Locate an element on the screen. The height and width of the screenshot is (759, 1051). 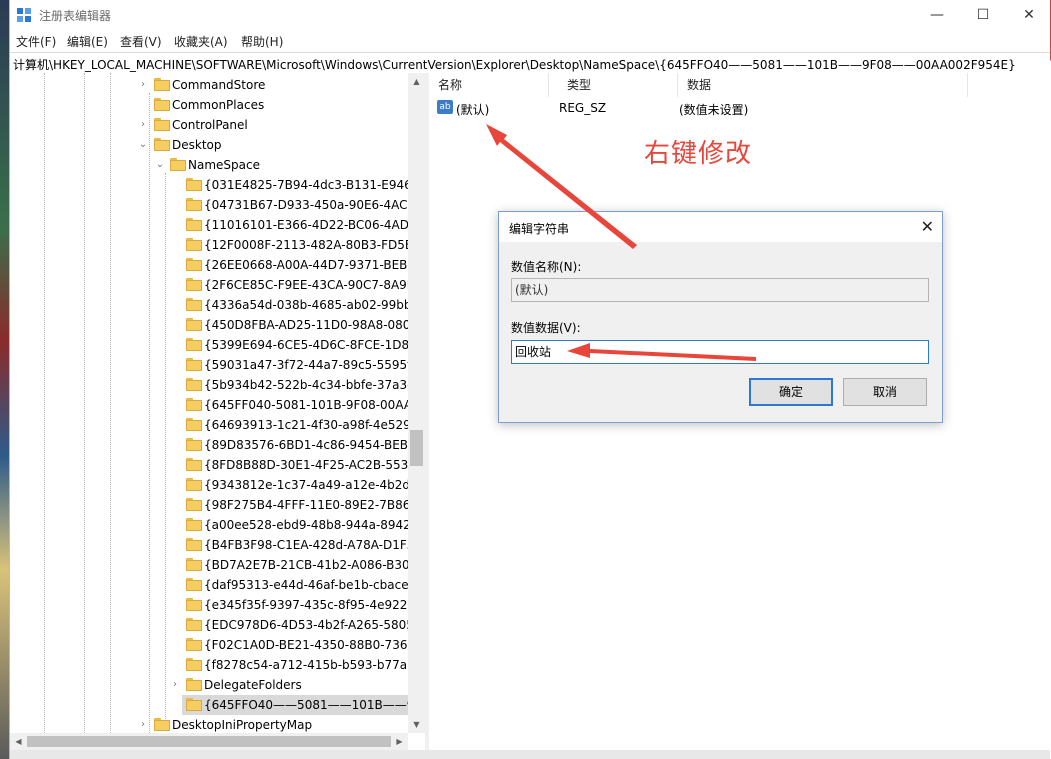
dialog-title: 编辑字符串 is located at coordinates (539, 229).